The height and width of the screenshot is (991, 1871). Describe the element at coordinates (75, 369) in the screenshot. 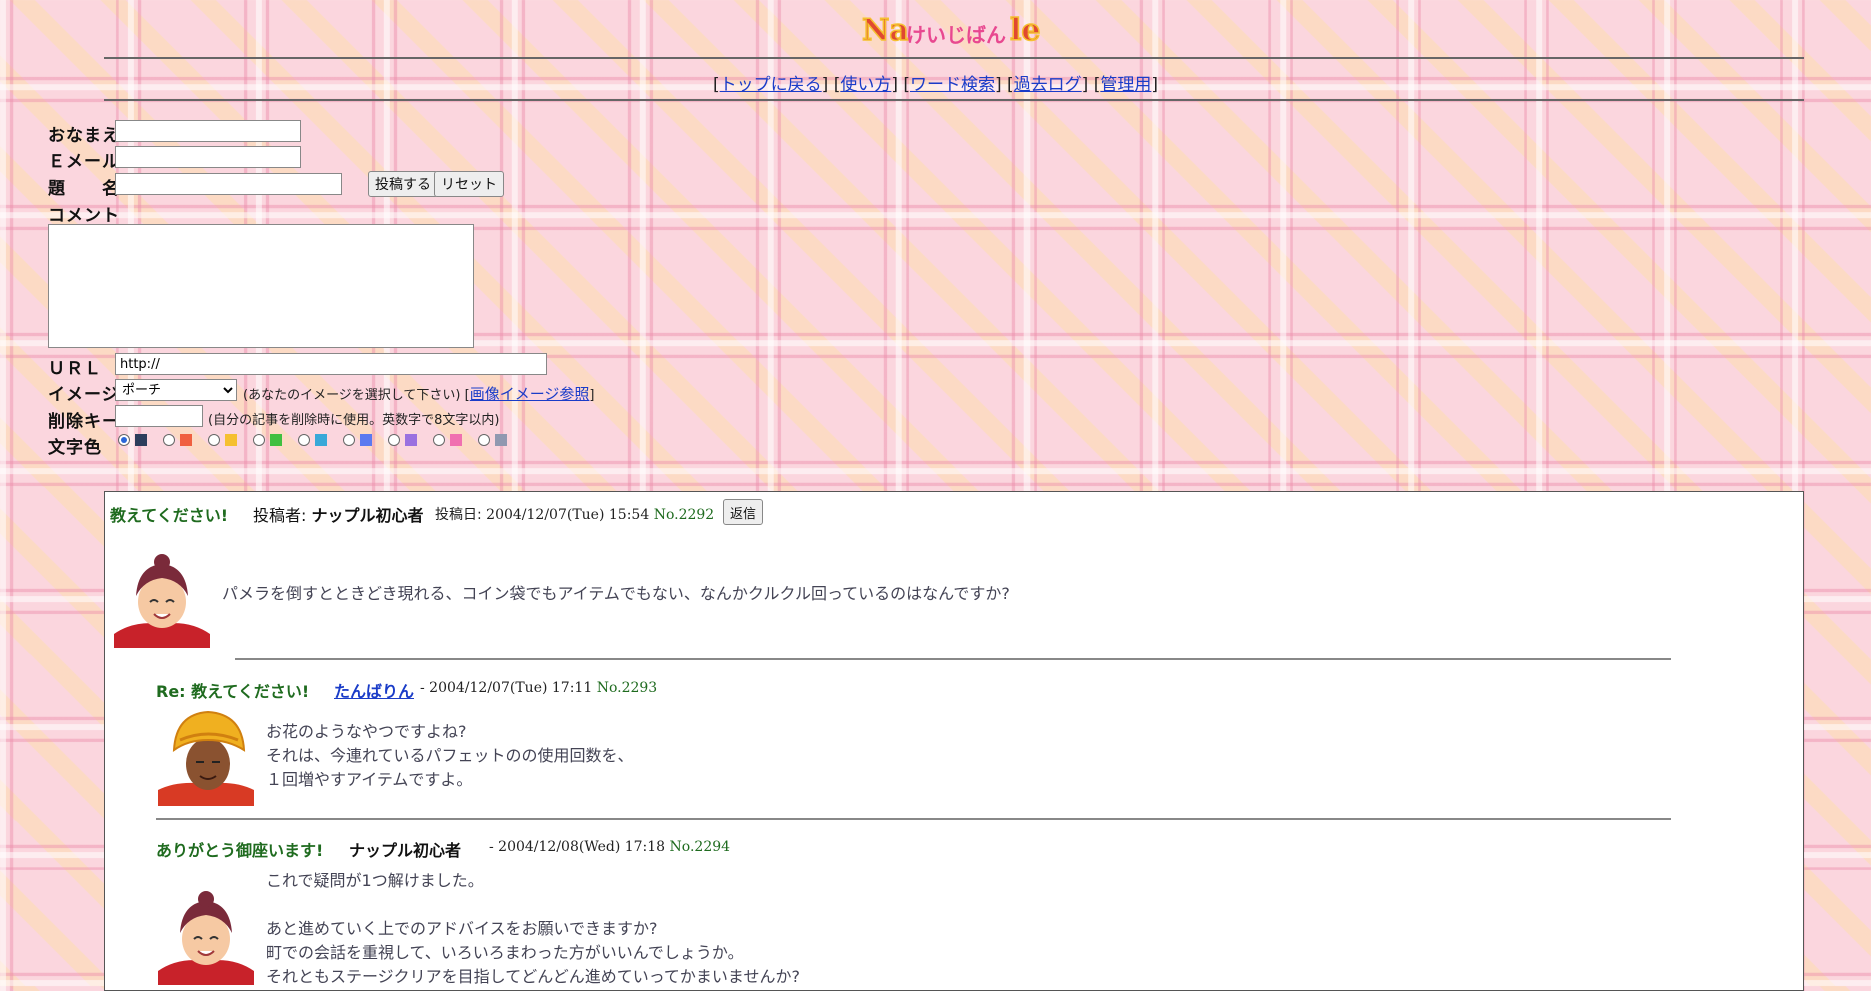

I see `url-label: ＵＲＬ` at that location.